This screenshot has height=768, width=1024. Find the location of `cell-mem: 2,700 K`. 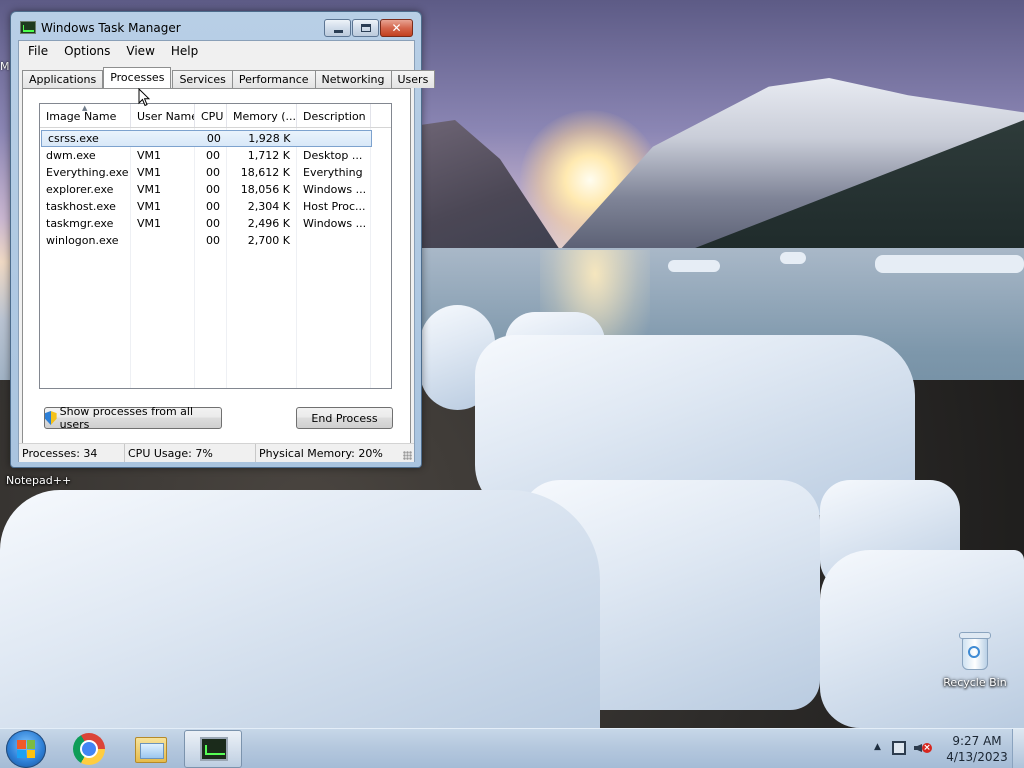

cell-mem: 2,700 K is located at coordinates (268, 240).